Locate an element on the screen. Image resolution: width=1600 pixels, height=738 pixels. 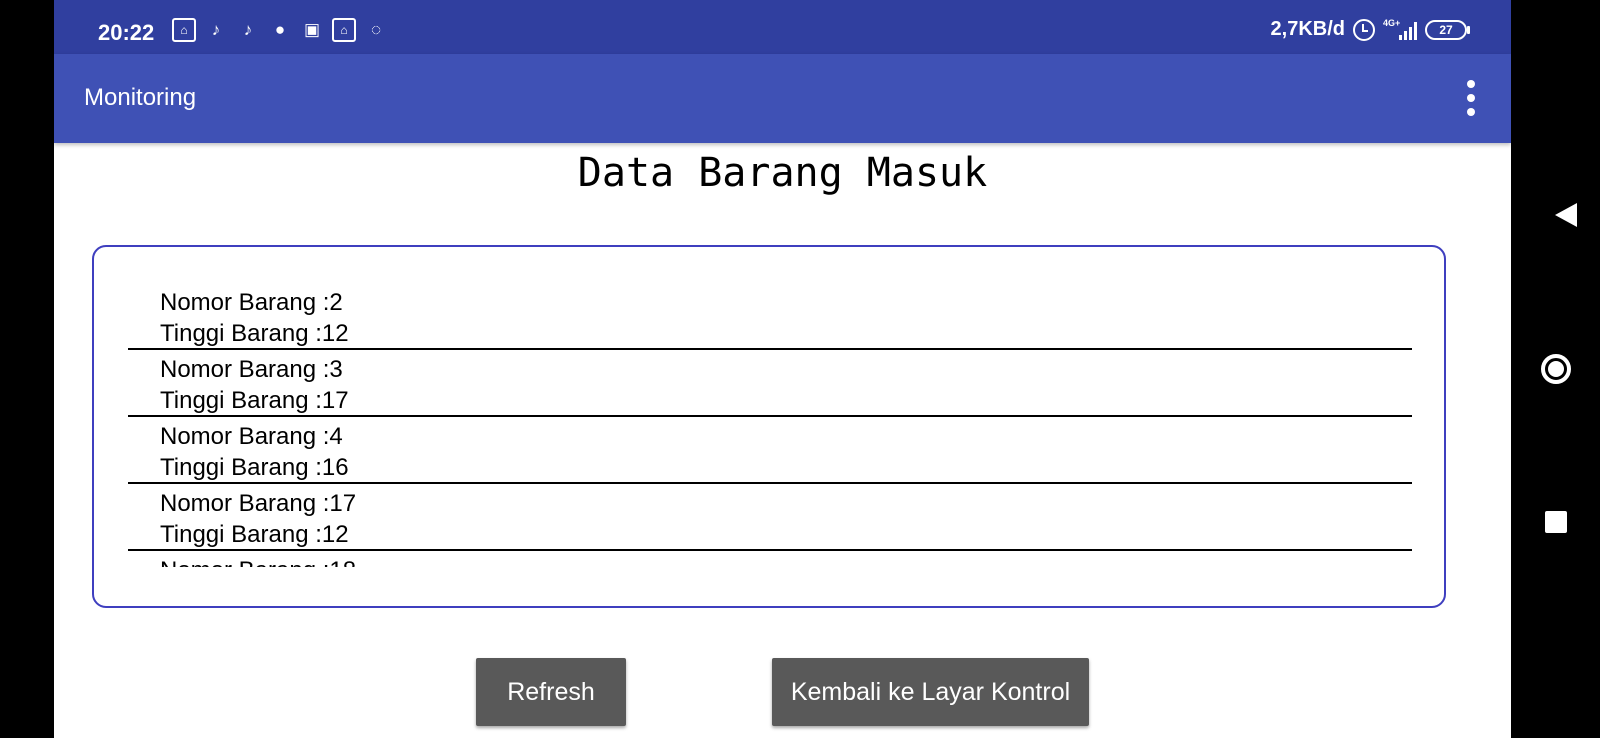
item-number-text: Nomor Barang :2 is located at coordinates (251, 302).